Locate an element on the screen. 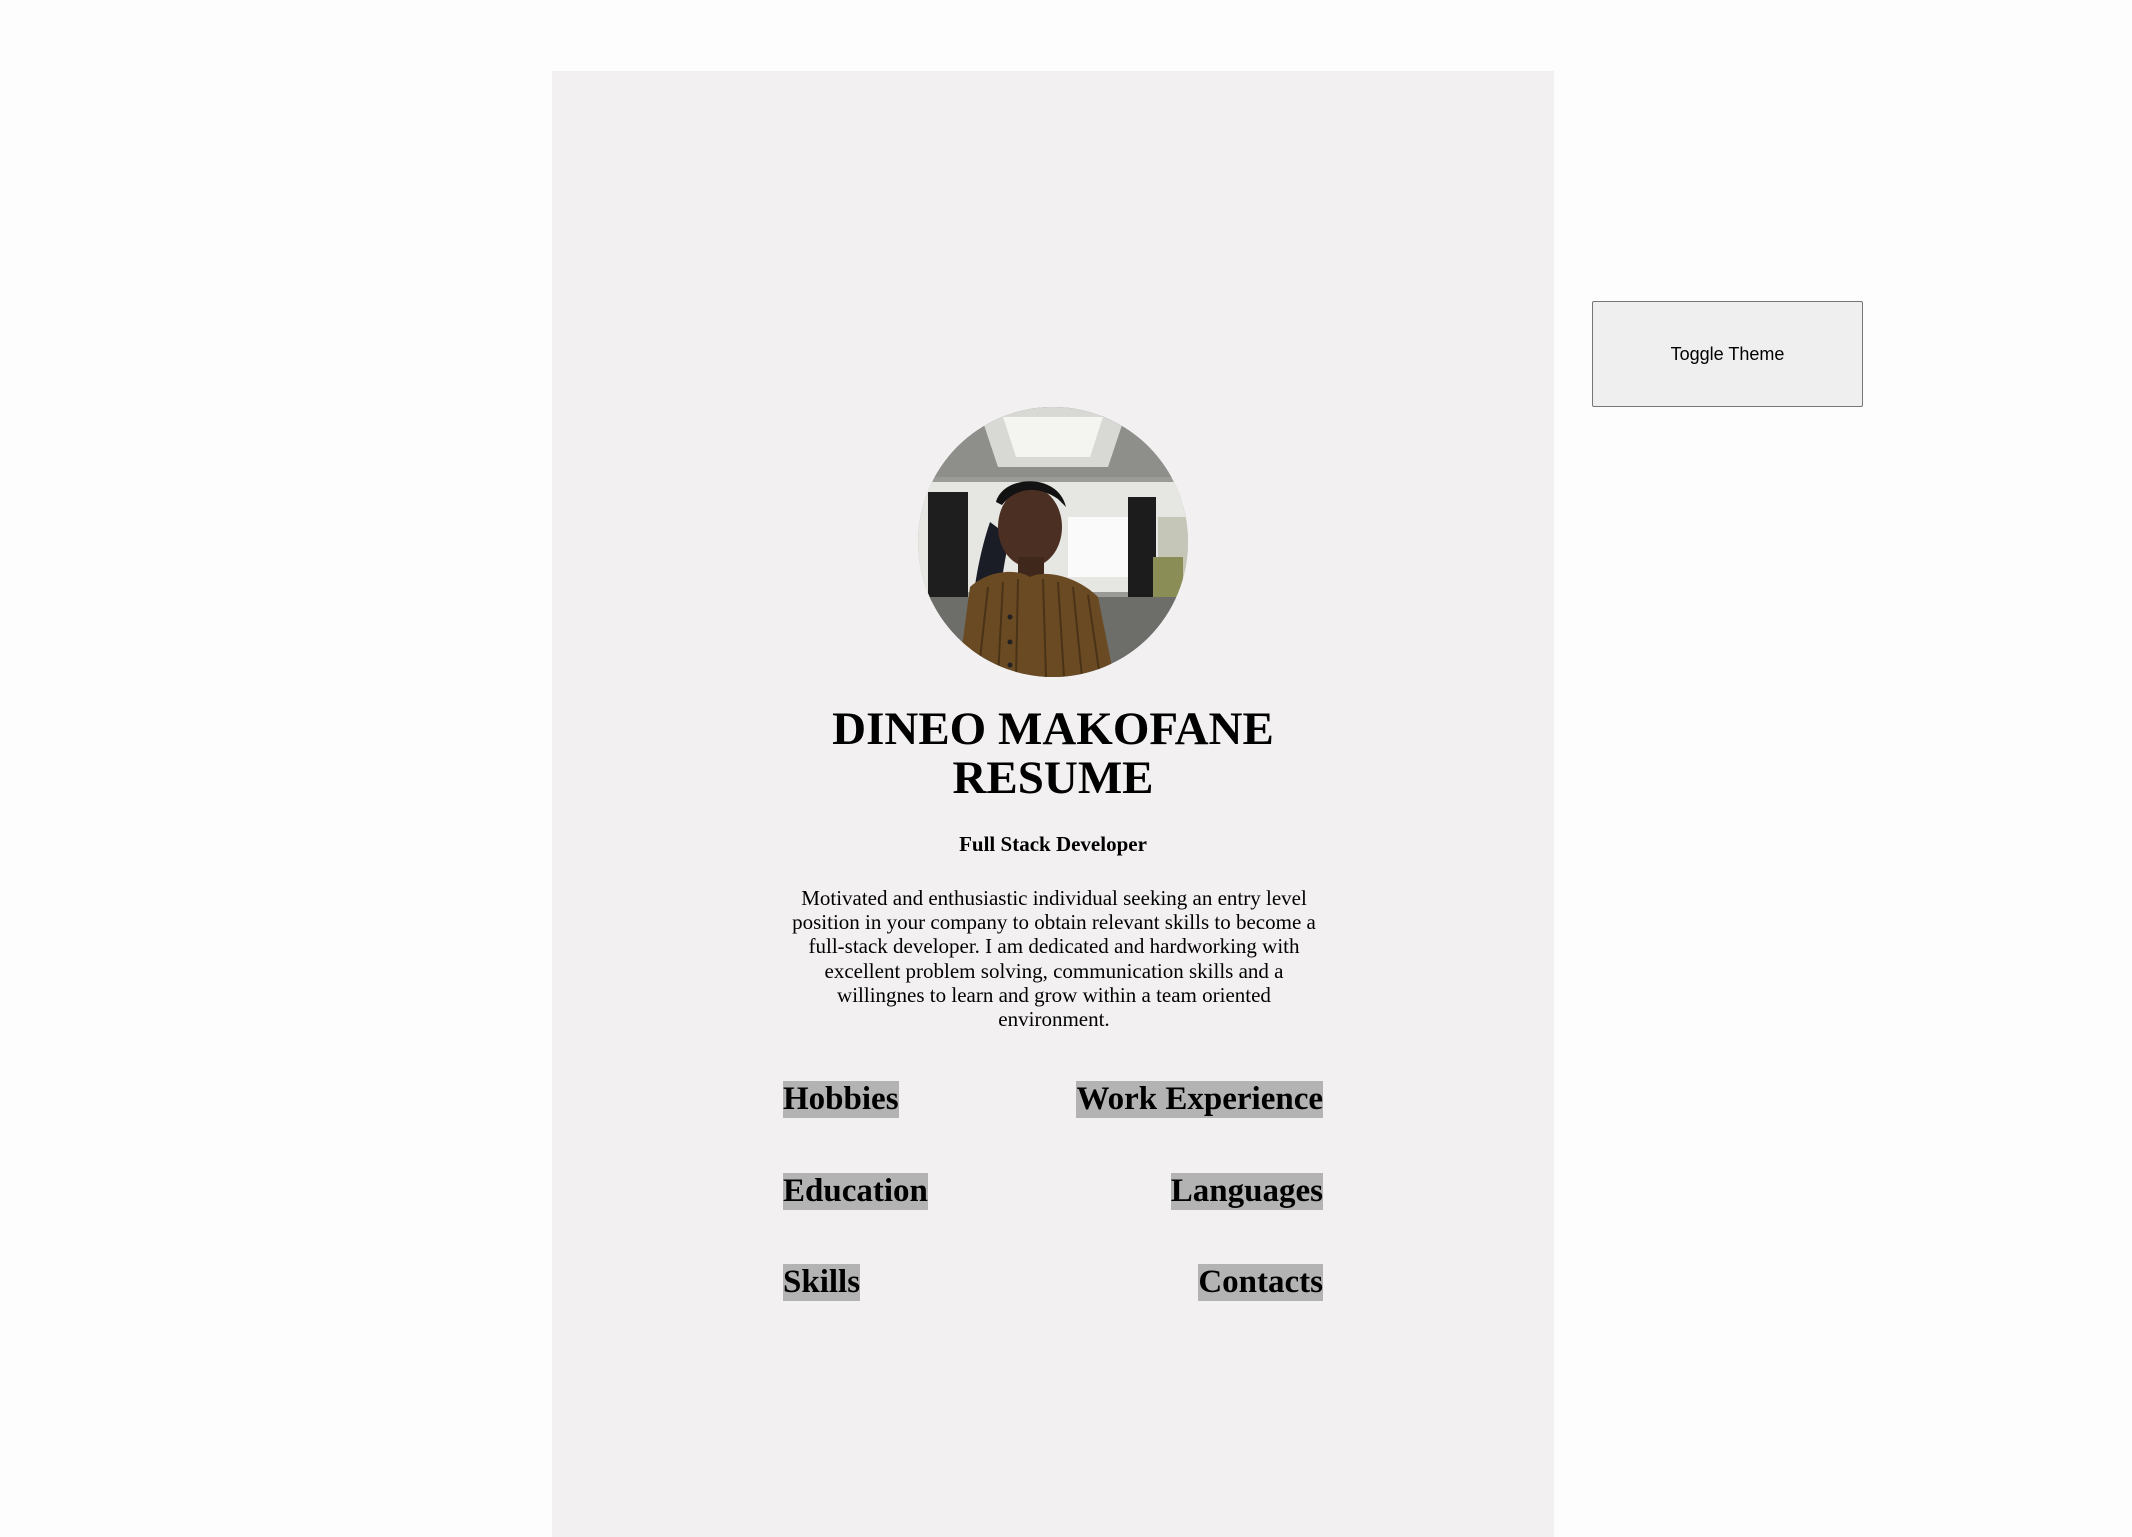  section-hobbies: Hobbies is located at coordinates (841, 1099).